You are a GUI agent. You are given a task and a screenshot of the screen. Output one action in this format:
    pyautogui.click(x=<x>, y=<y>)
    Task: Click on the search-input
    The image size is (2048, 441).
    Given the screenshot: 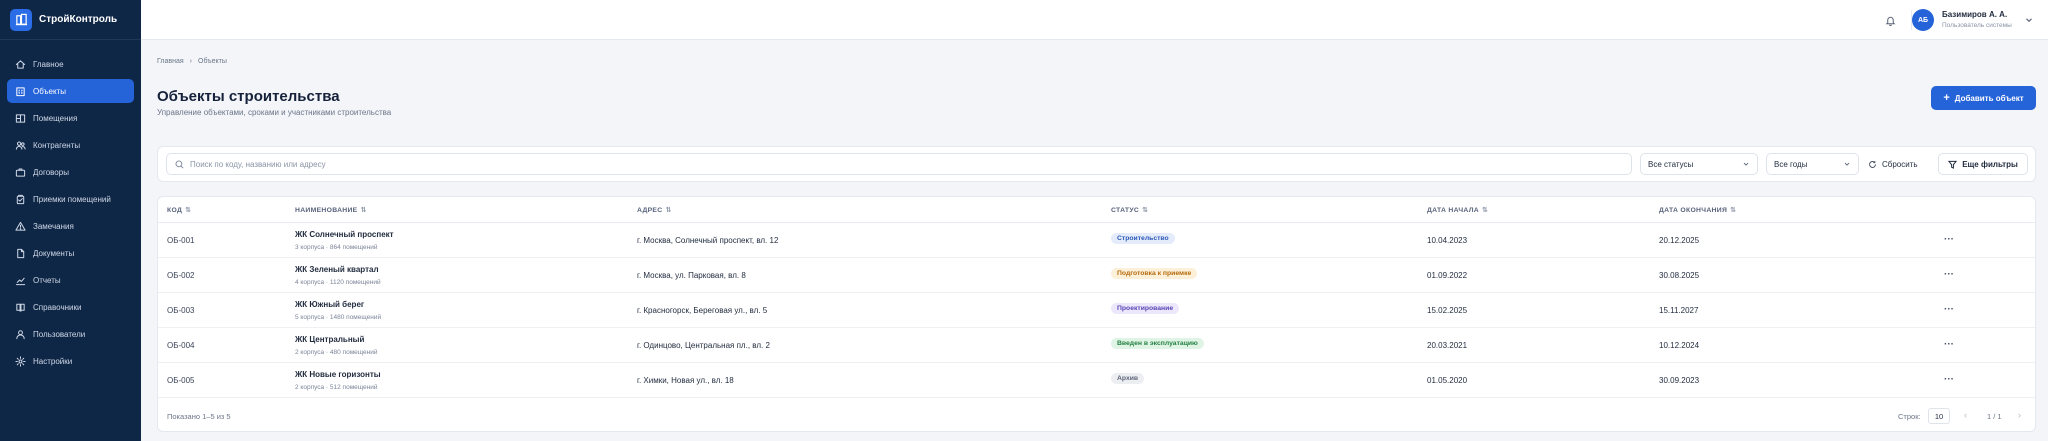 What is the action you would take?
    pyautogui.click(x=890, y=164)
    